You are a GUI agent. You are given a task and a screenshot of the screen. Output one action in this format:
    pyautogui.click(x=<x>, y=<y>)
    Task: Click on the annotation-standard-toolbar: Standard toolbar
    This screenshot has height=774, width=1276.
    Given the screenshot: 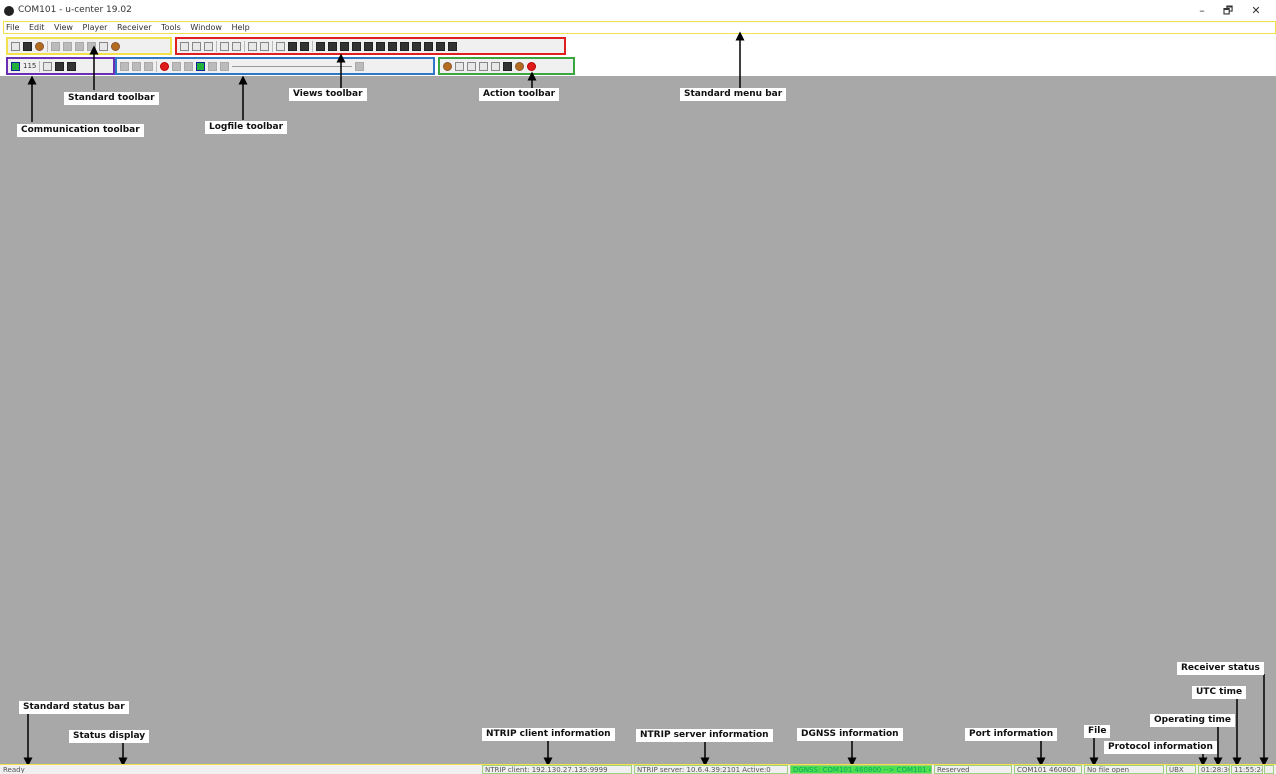 What is the action you would take?
    pyautogui.click(x=111, y=98)
    